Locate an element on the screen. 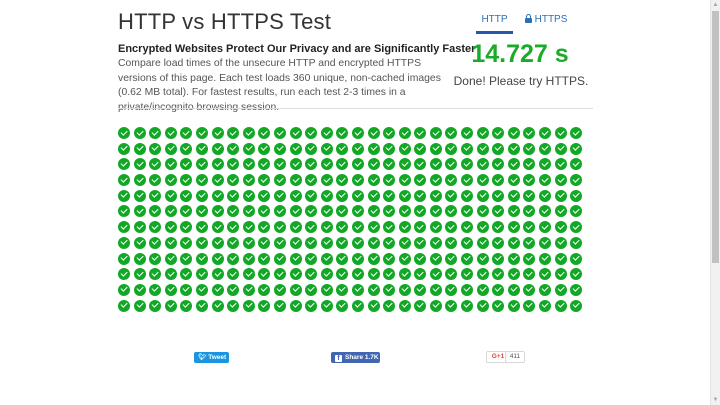 This screenshot has width=720, height=405. vertical-scrollbar: ▲ ▼ is located at coordinates (715, 202).